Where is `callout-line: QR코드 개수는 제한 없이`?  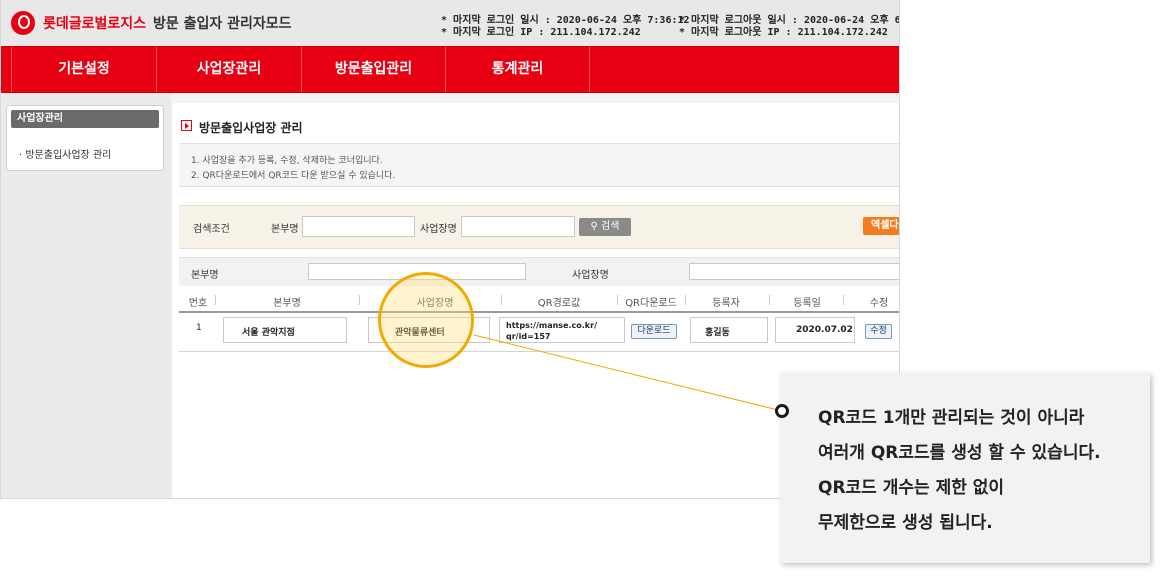 callout-line: QR코드 개수는 제한 없이 is located at coordinates (911, 488).